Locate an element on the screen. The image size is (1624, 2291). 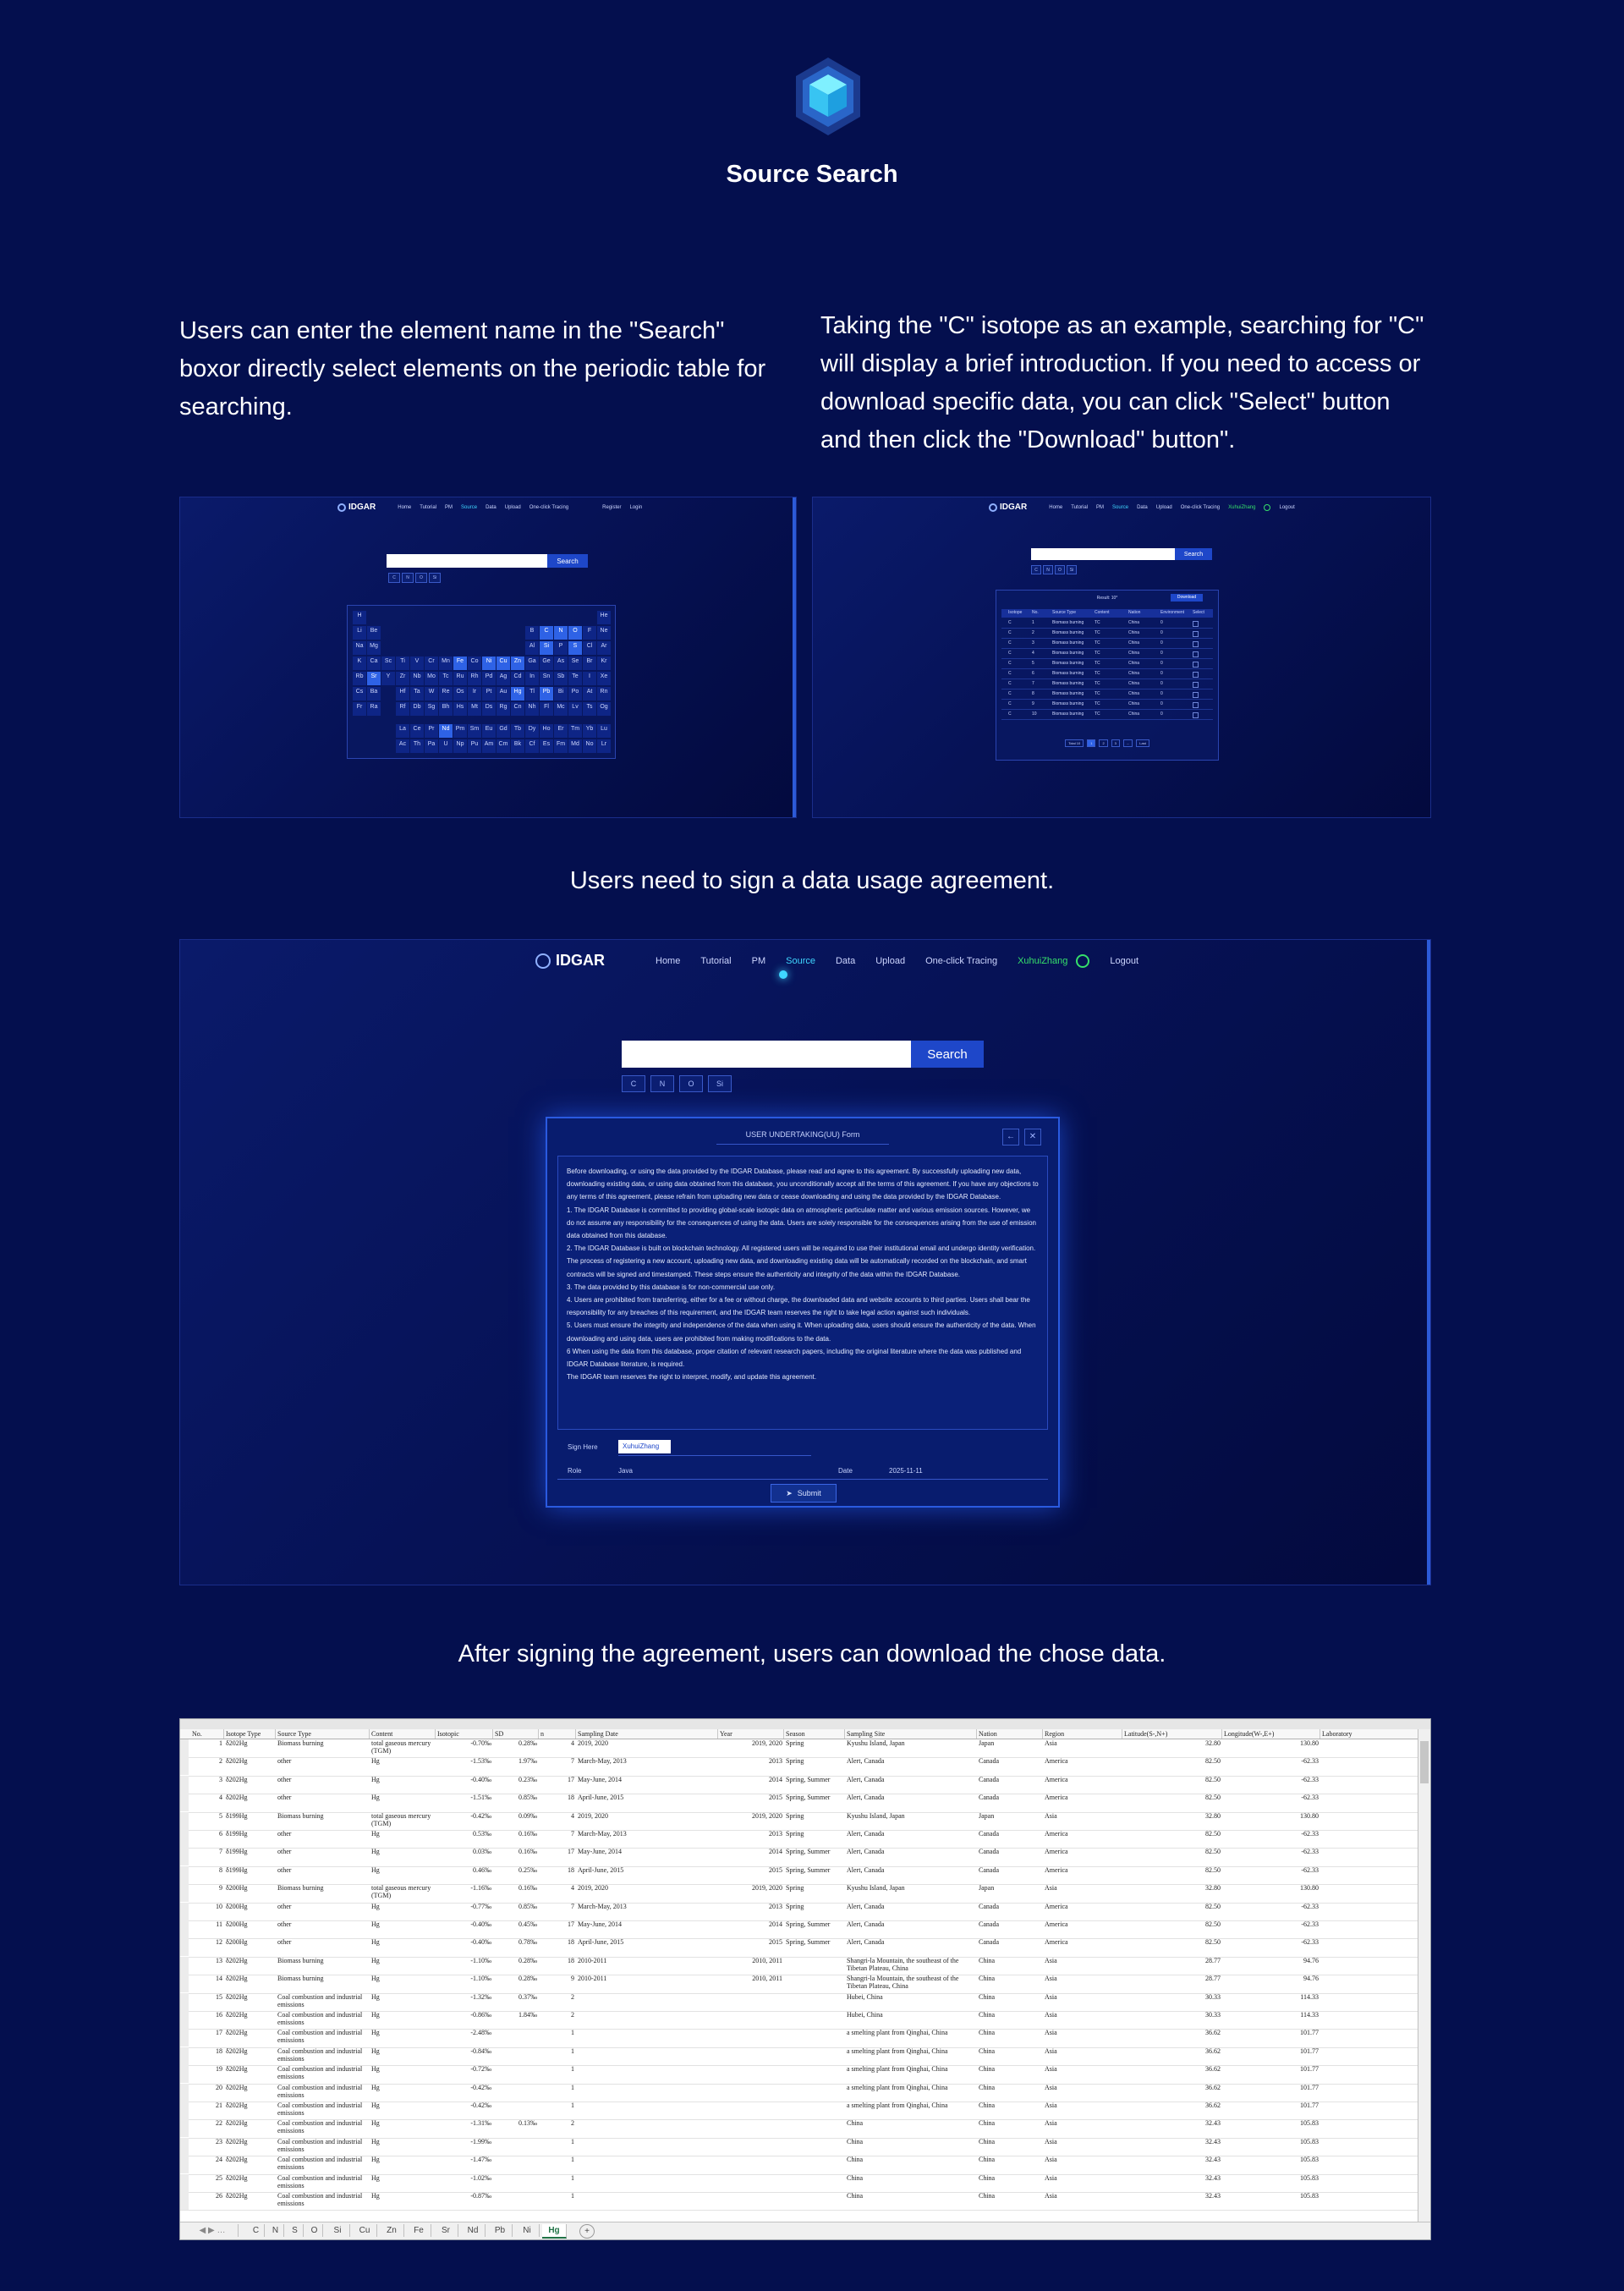
page-button: 3 is located at coordinates (1115, 743).